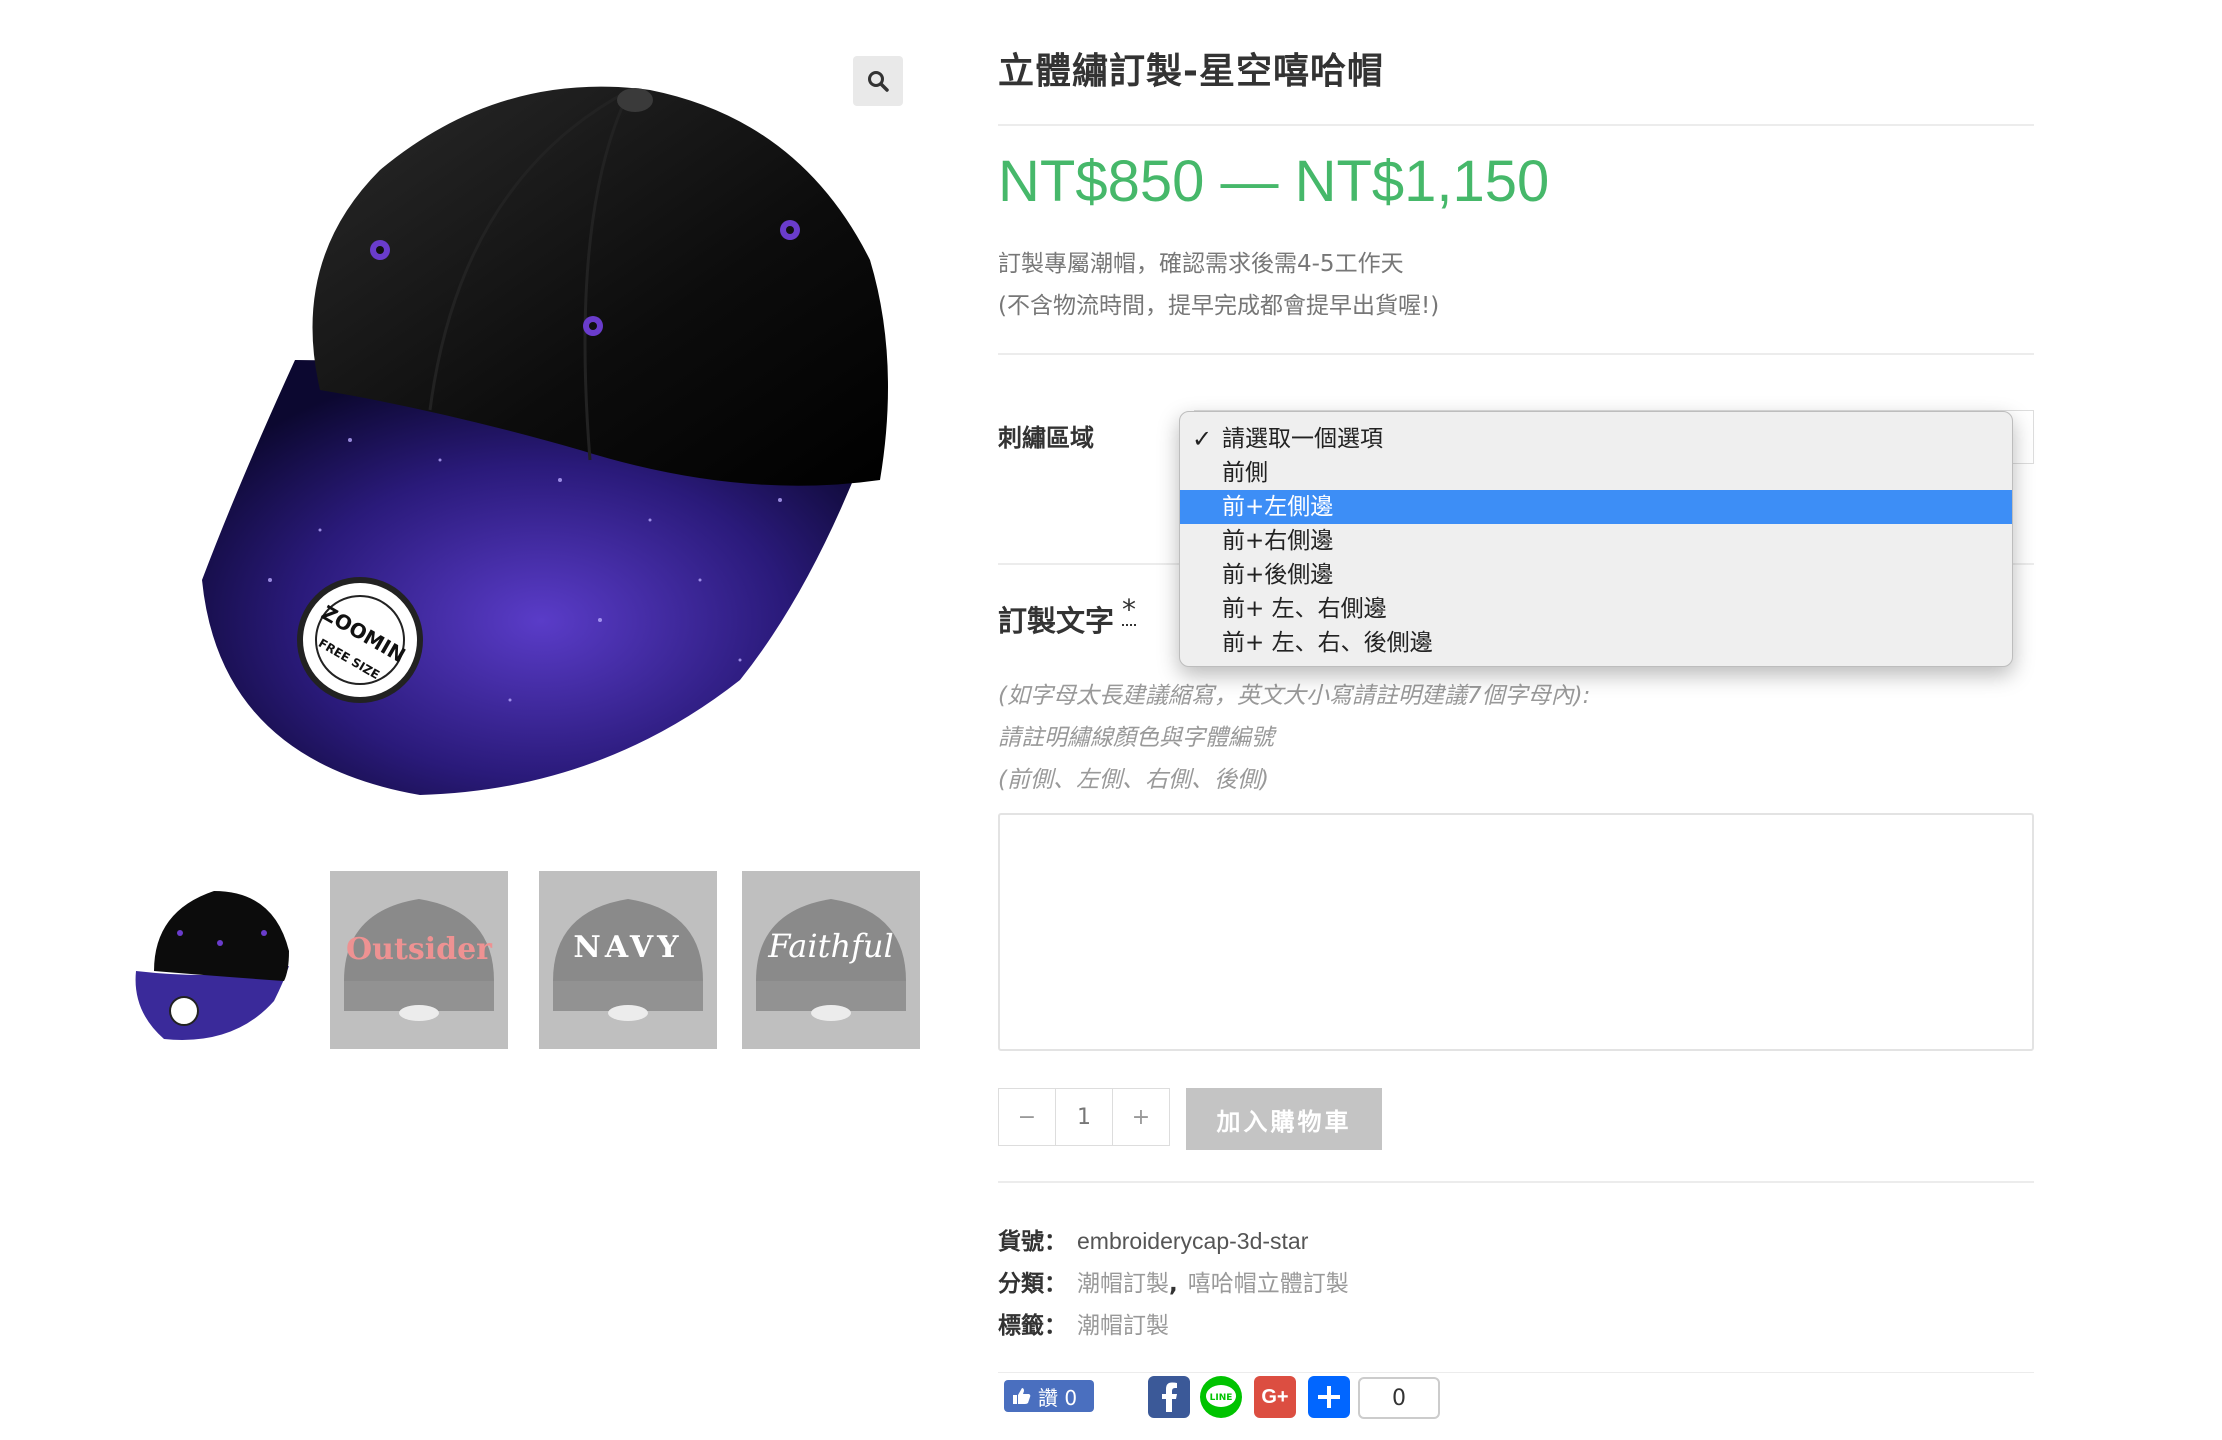 The height and width of the screenshot is (1440, 2222). What do you see at coordinates (1268, 1284) in the screenshot?
I see `category-link: 嘻哈帽立體訂製` at bounding box center [1268, 1284].